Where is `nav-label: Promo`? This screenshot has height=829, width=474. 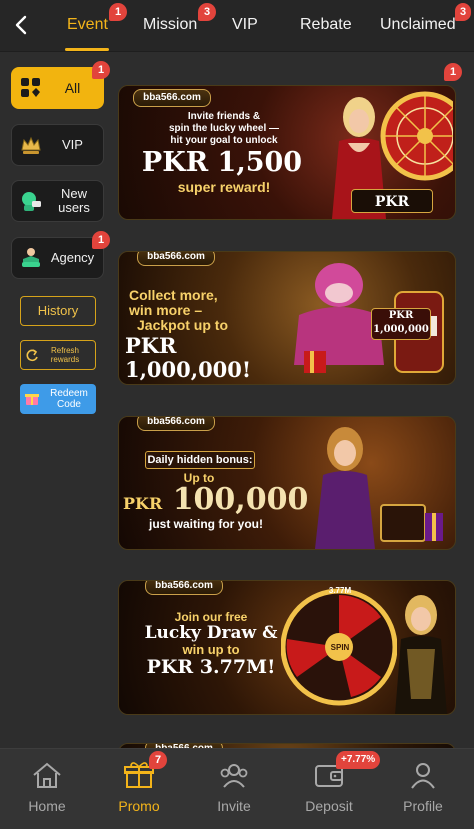 nav-label: Promo is located at coordinates (139, 806).